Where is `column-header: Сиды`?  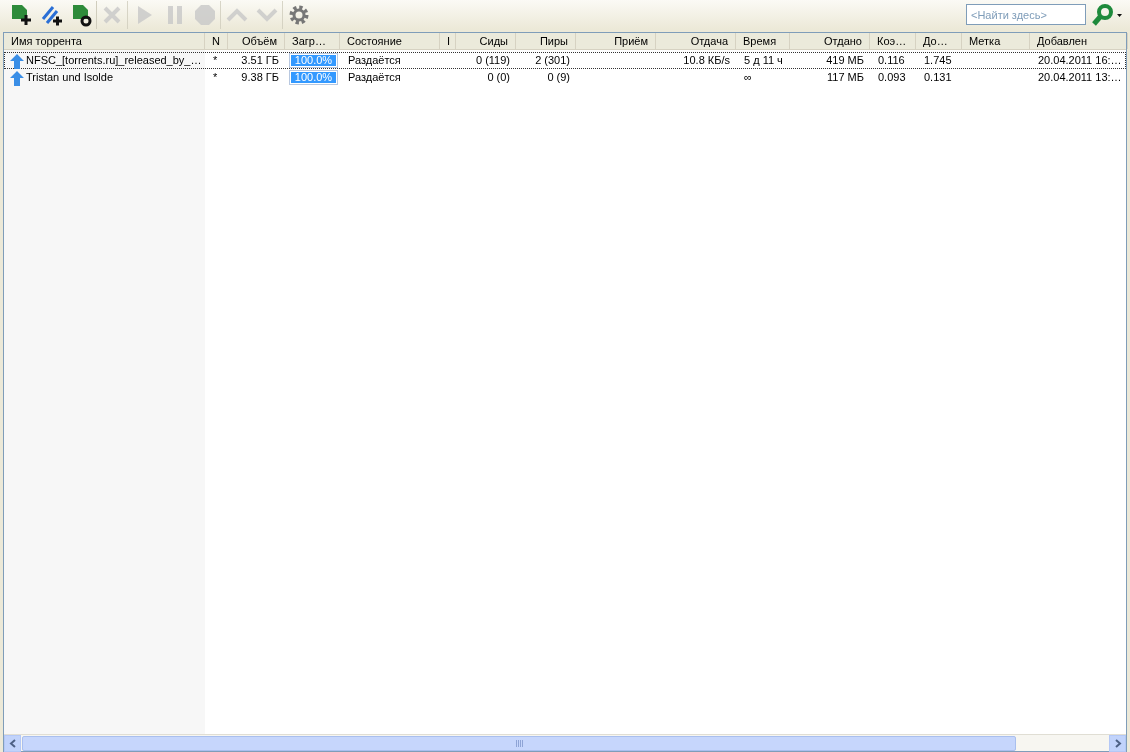
column-header: Сиды is located at coordinates (486, 41).